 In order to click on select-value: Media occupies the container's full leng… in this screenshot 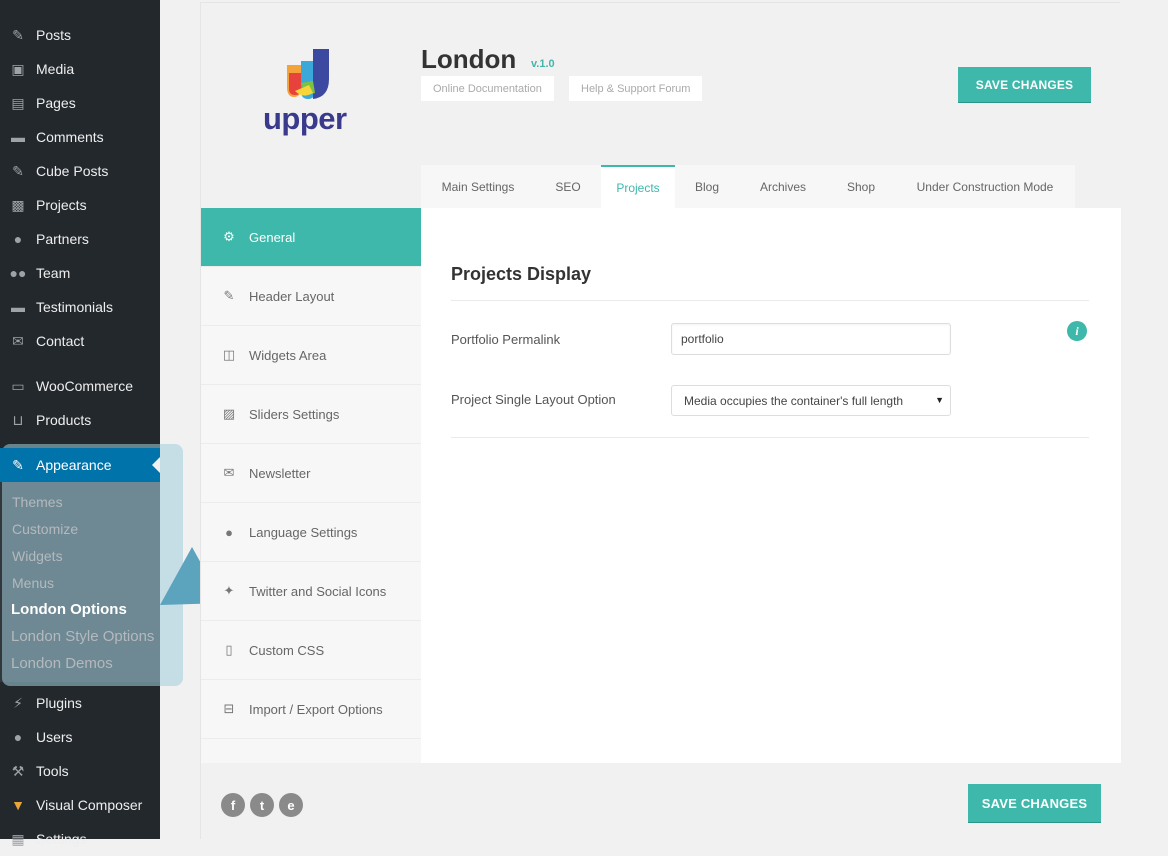, I will do `click(794, 400)`.